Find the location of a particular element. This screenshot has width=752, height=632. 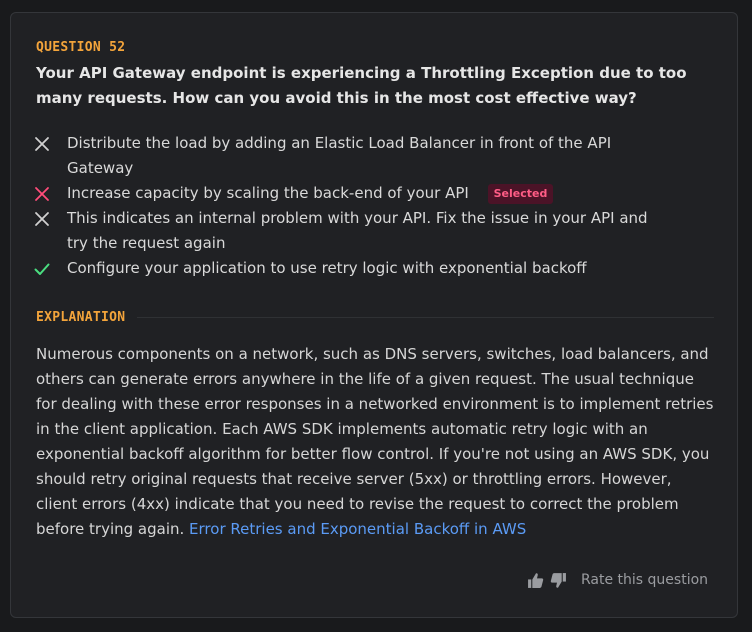

thumbs-up-icon is located at coordinates (535, 580).